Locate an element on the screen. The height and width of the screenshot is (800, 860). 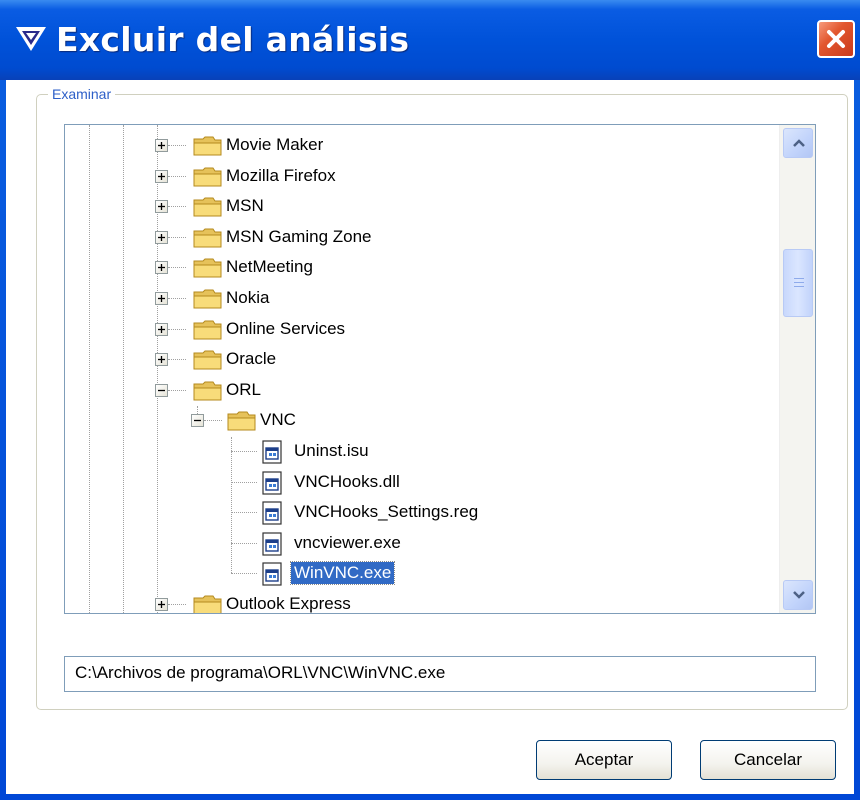
tree-folder-node: Nokia is located at coordinates (422, 299).